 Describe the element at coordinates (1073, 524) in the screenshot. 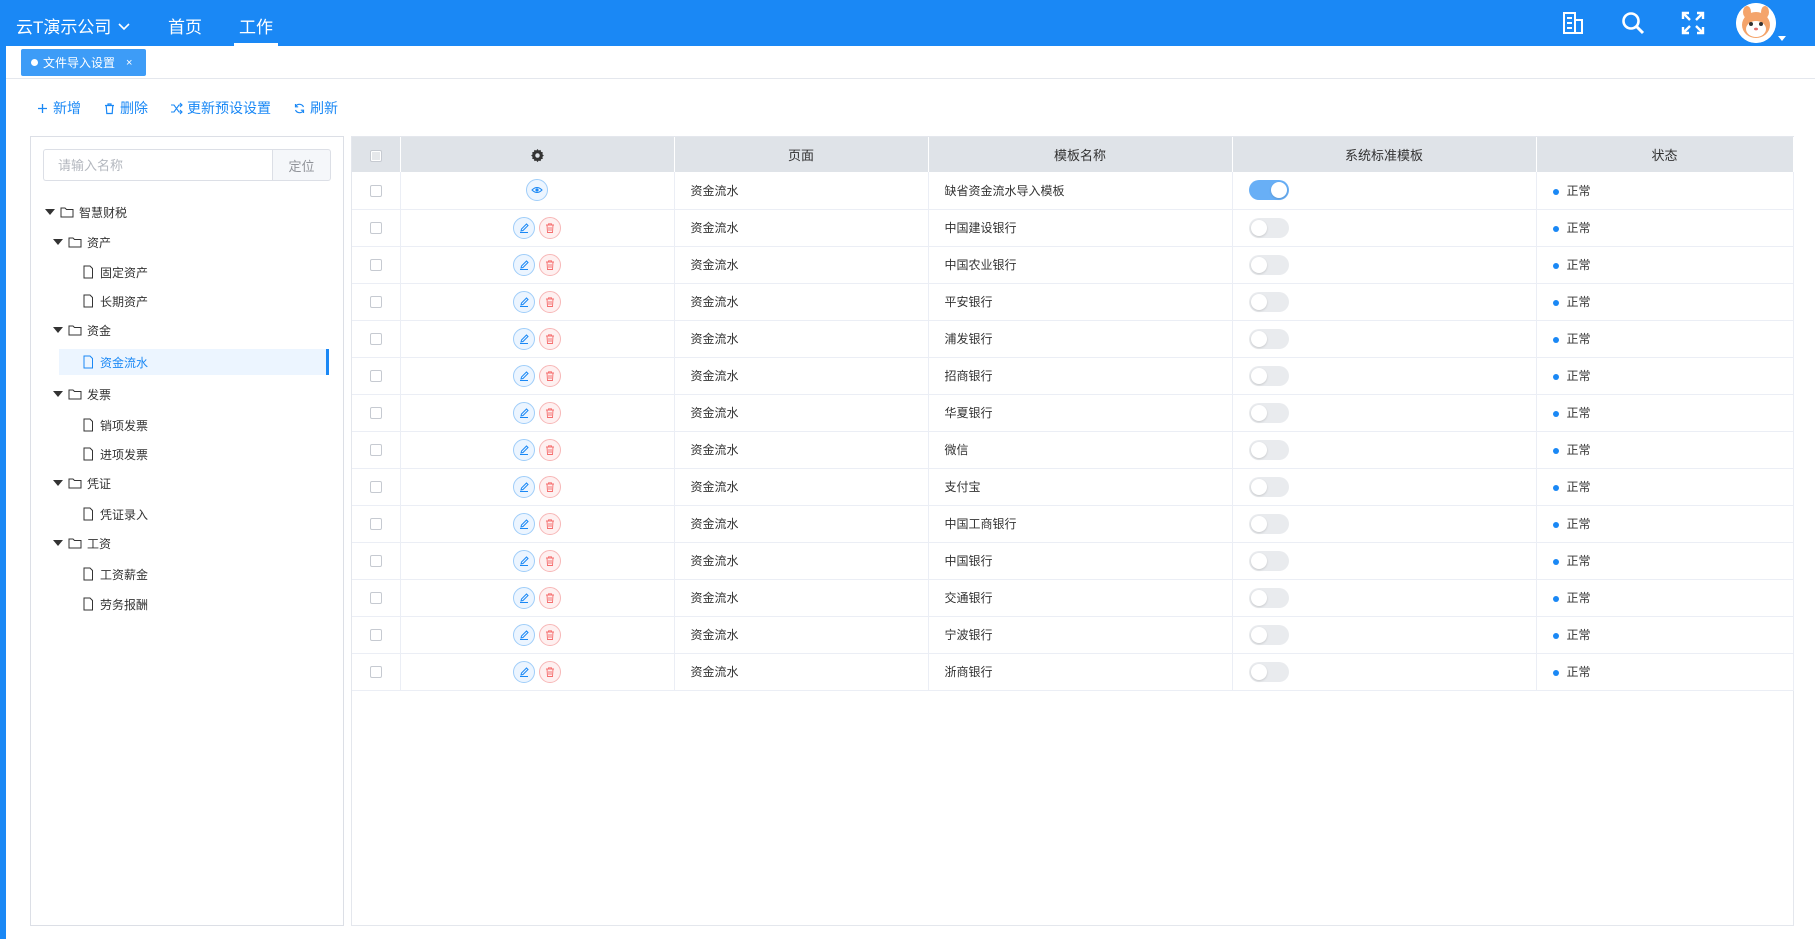

I see `table-row: 资金流水 中国工商银行 正常` at that location.